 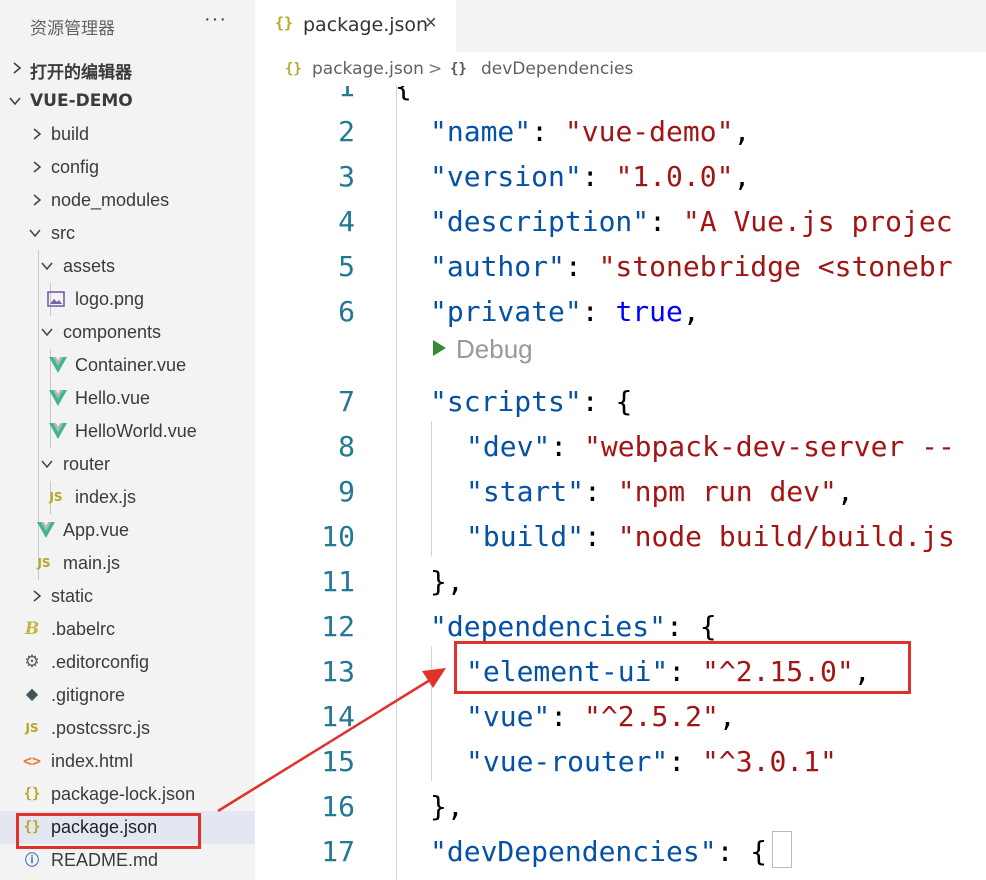 What do you see at coordinates (81, 73) in the screenshot?
I see `open-editors-label: 打开的编辑器` at bounding box center [81, 73].